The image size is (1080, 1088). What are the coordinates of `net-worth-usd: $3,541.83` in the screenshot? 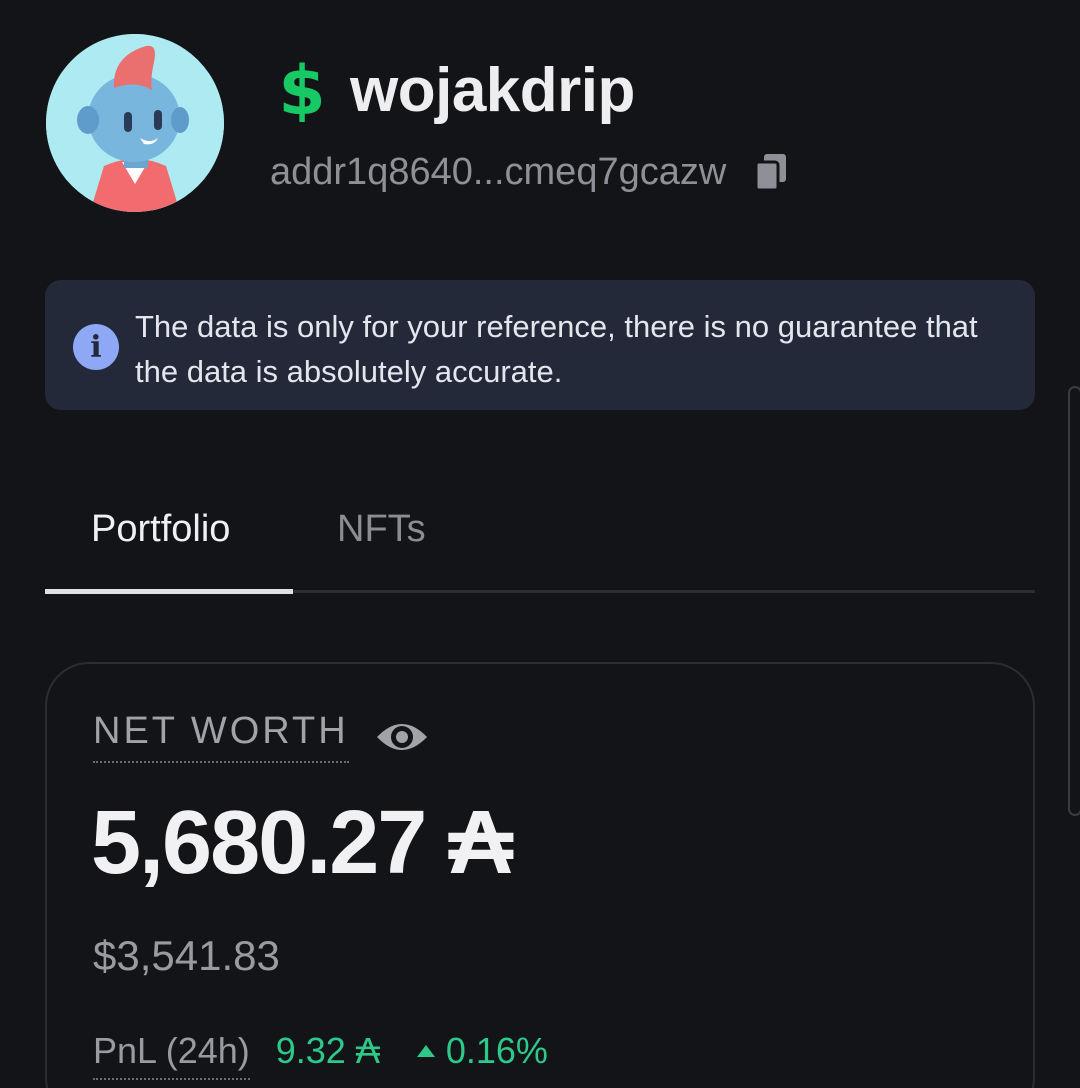 It's located at (186, 955).